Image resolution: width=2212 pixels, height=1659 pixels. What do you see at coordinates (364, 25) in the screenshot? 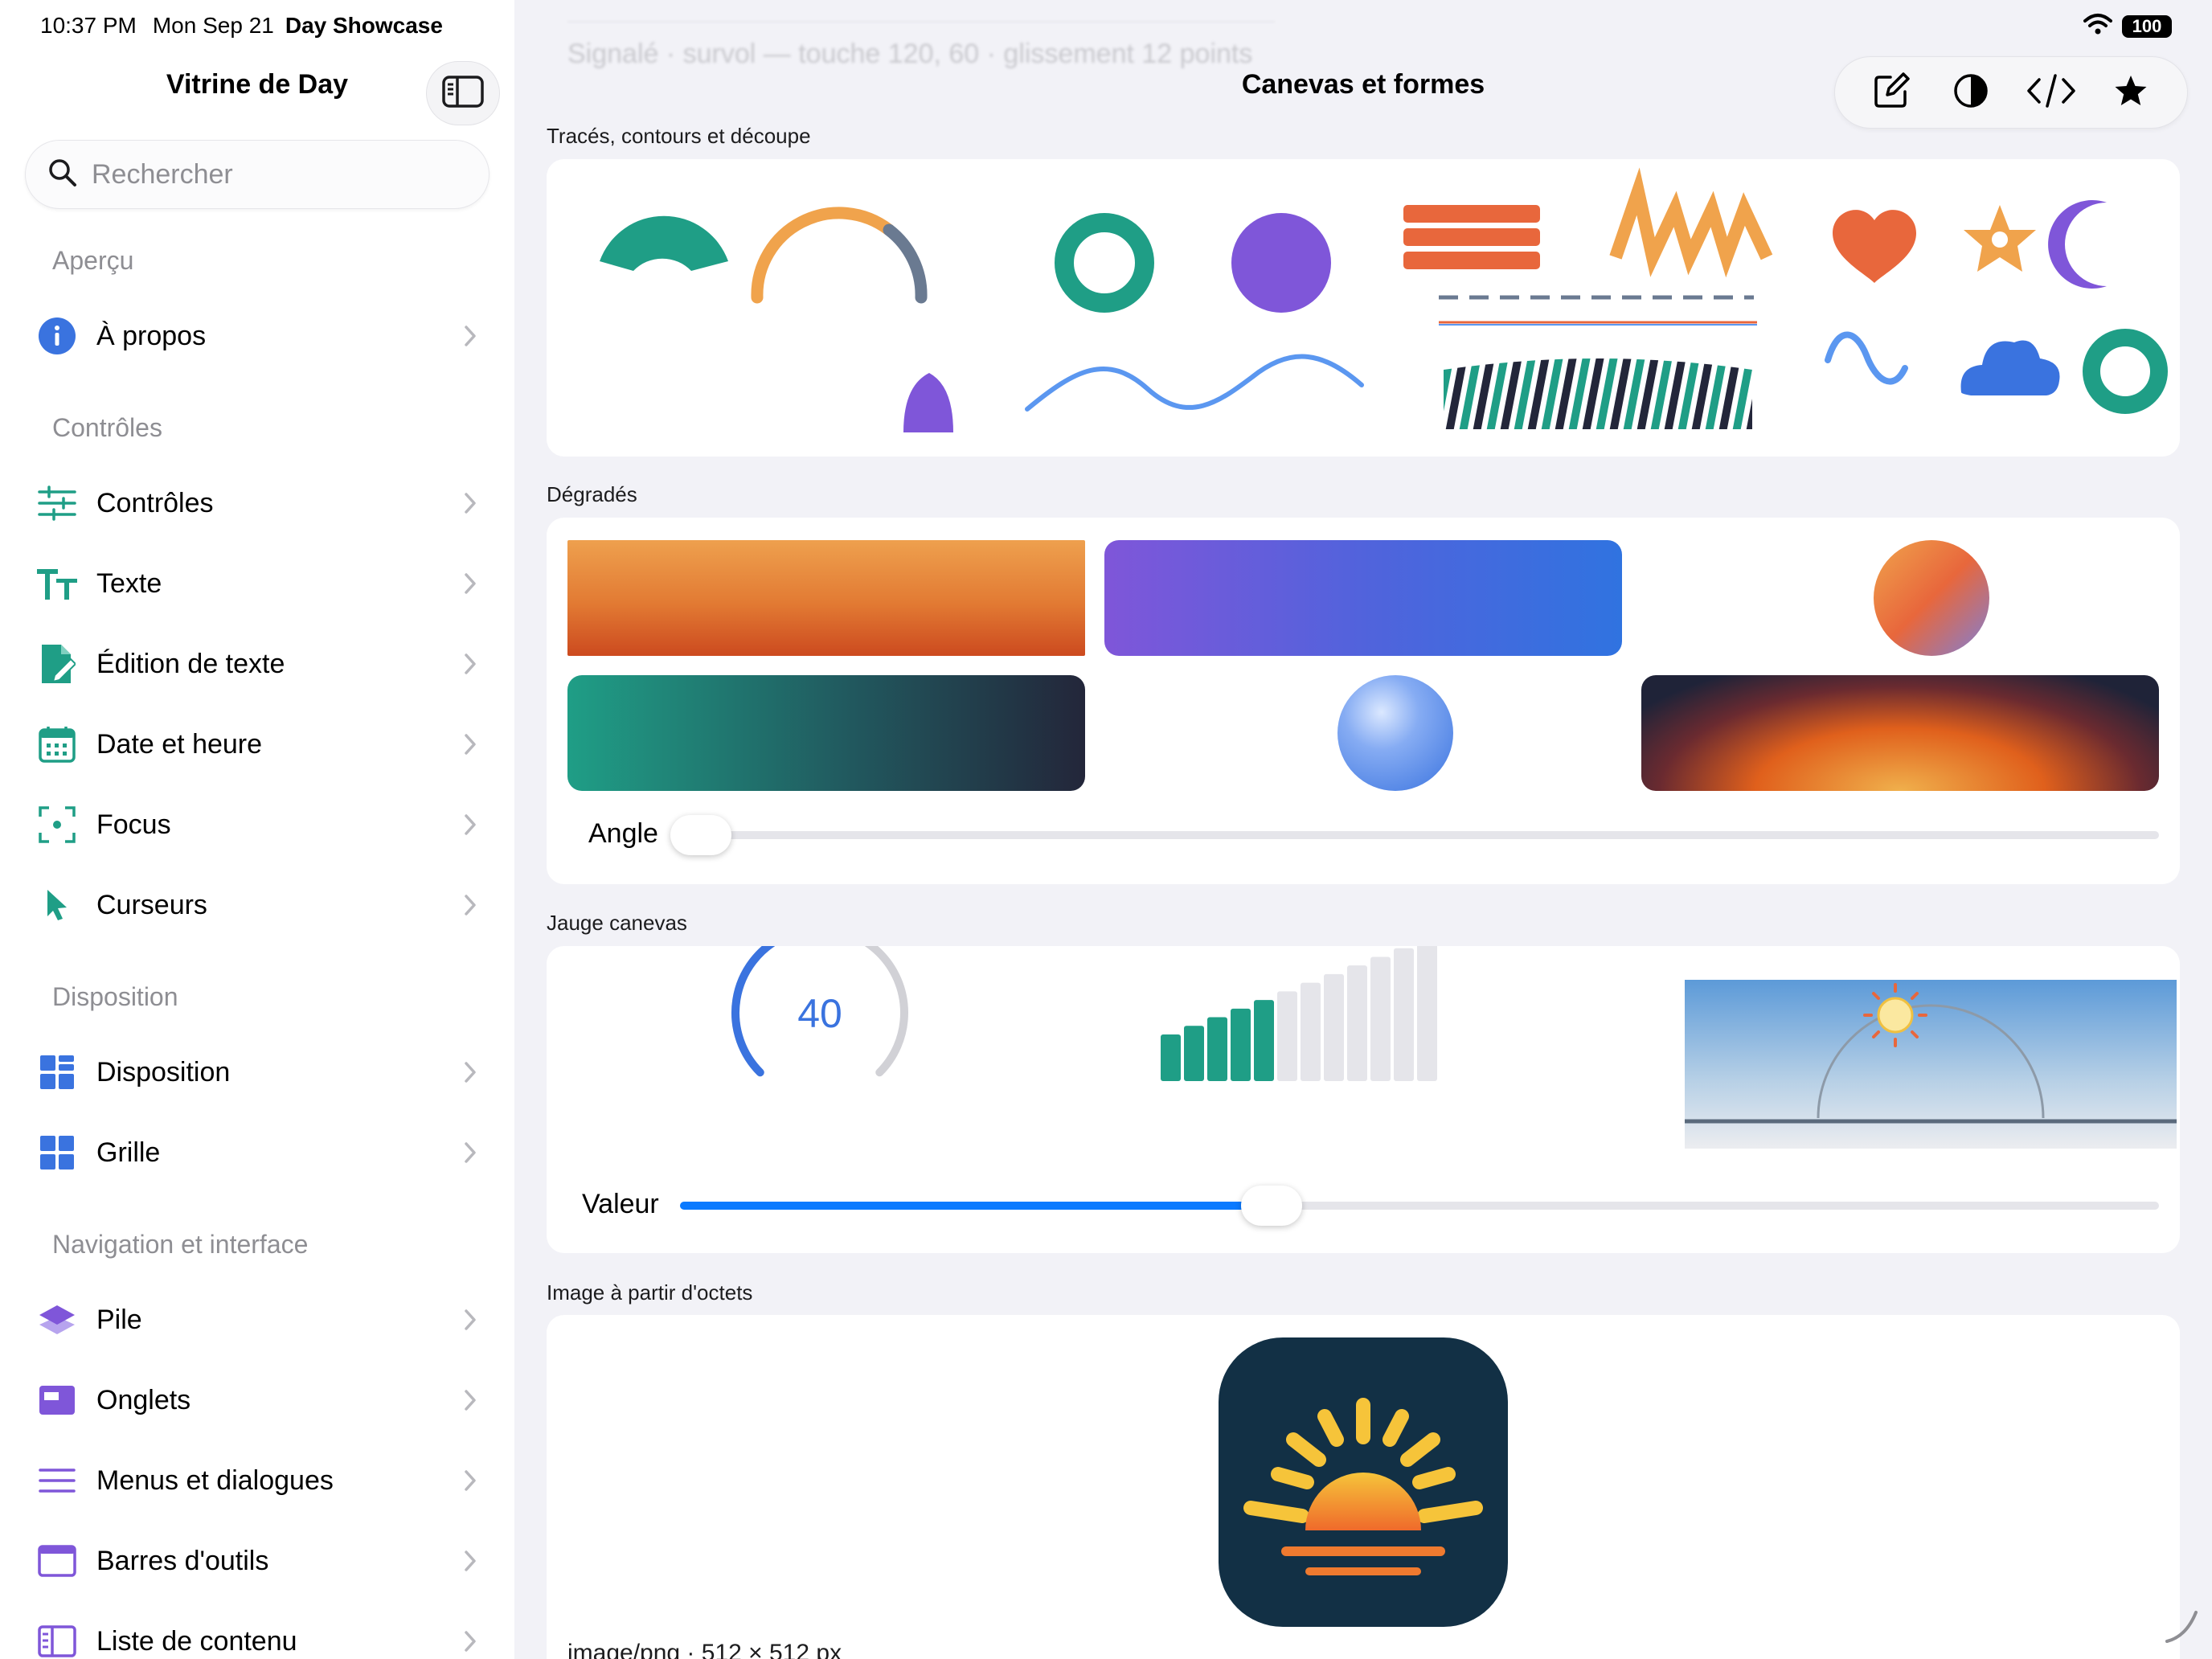
I see `status-app-name: Day Showcase` at bounding box center [364, 25].